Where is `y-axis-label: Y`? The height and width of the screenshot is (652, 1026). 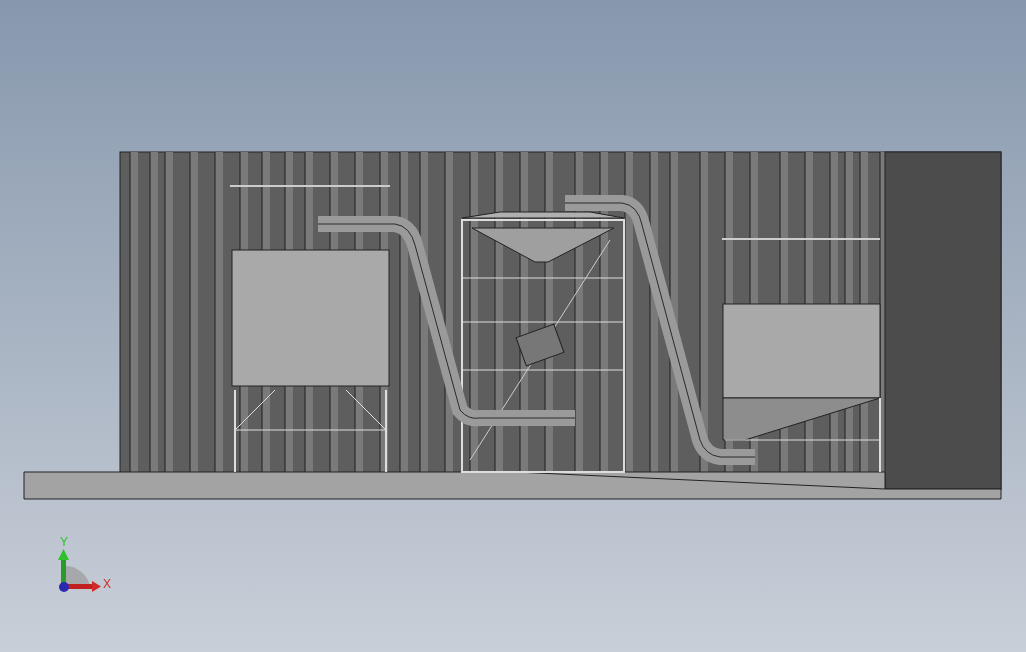
y-axis-label: Y is located at coordinates (64, 542).